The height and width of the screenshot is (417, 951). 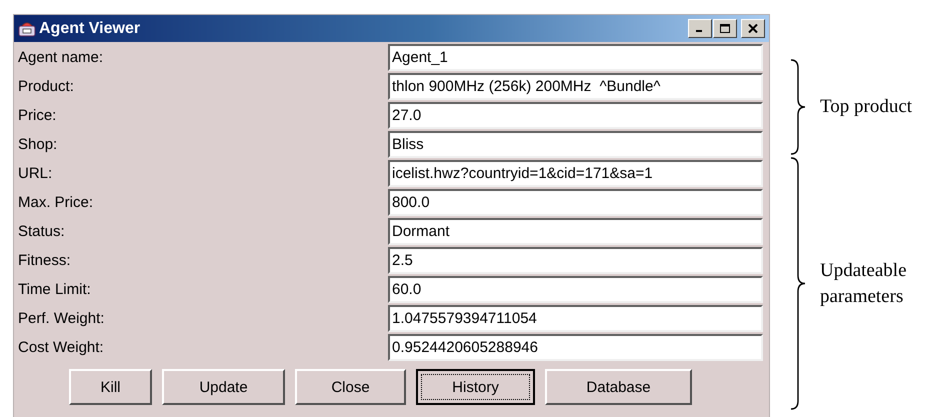 What do you see at coordinates (575, 57) in the screenshot?
I see `text-field: Agent_1` at bounding box center [575, 57].